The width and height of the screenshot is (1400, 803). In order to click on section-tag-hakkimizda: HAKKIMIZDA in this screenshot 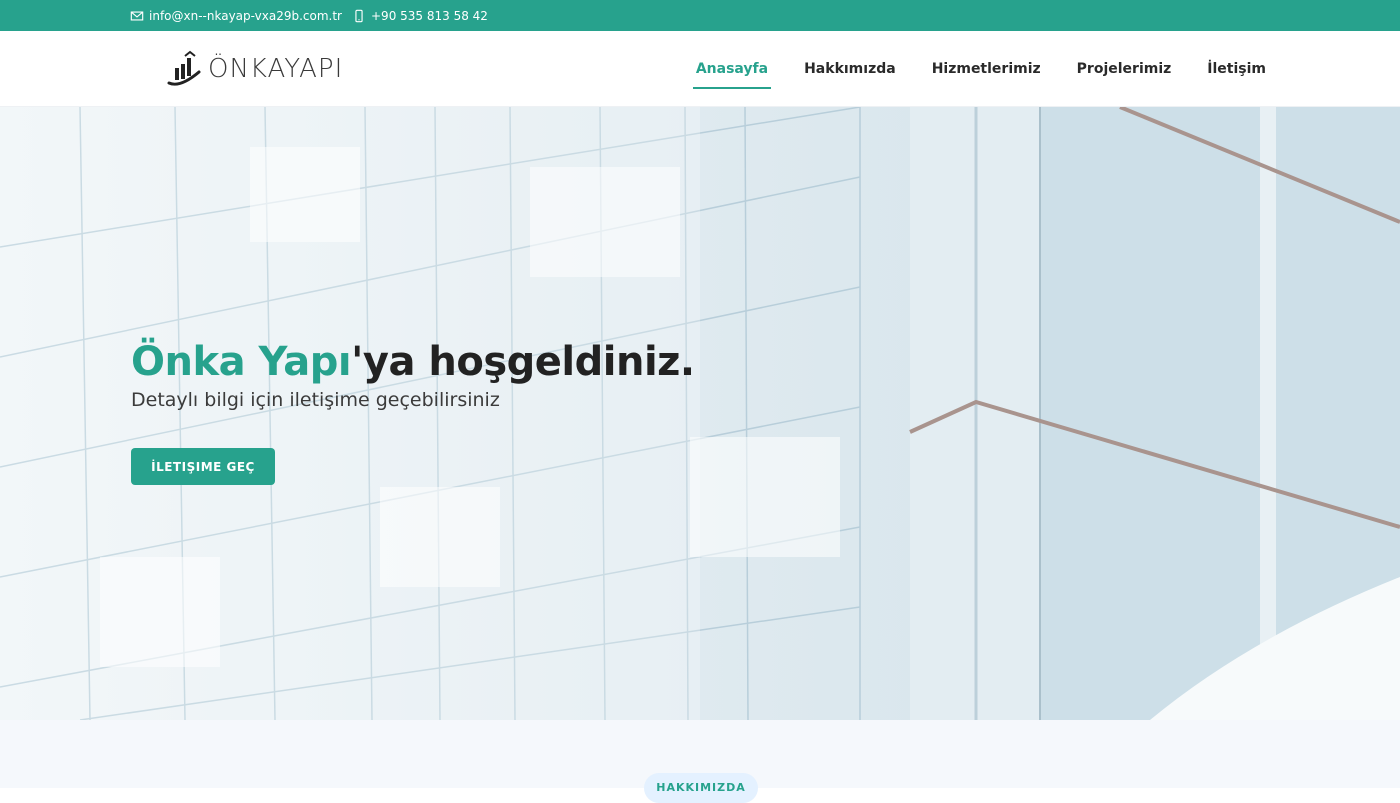, I will do `click(701, 788)`.